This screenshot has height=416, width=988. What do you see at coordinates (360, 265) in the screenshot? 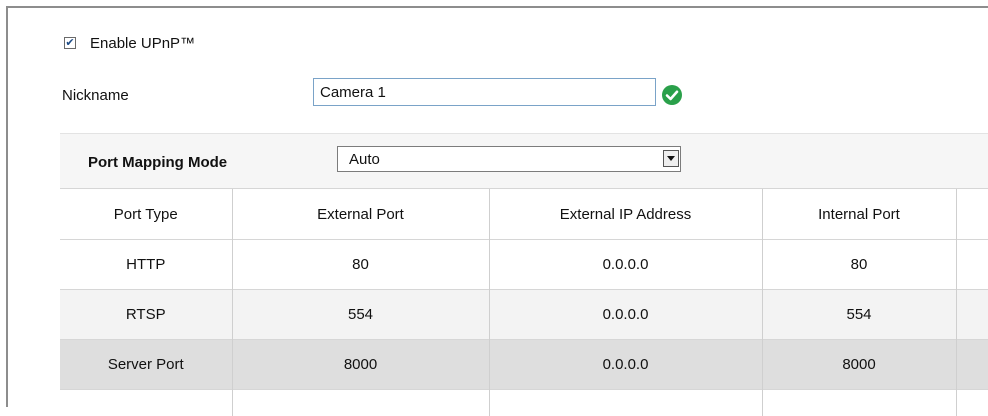
I see `cell-external-port: 80` at bounding box center [360, 265].